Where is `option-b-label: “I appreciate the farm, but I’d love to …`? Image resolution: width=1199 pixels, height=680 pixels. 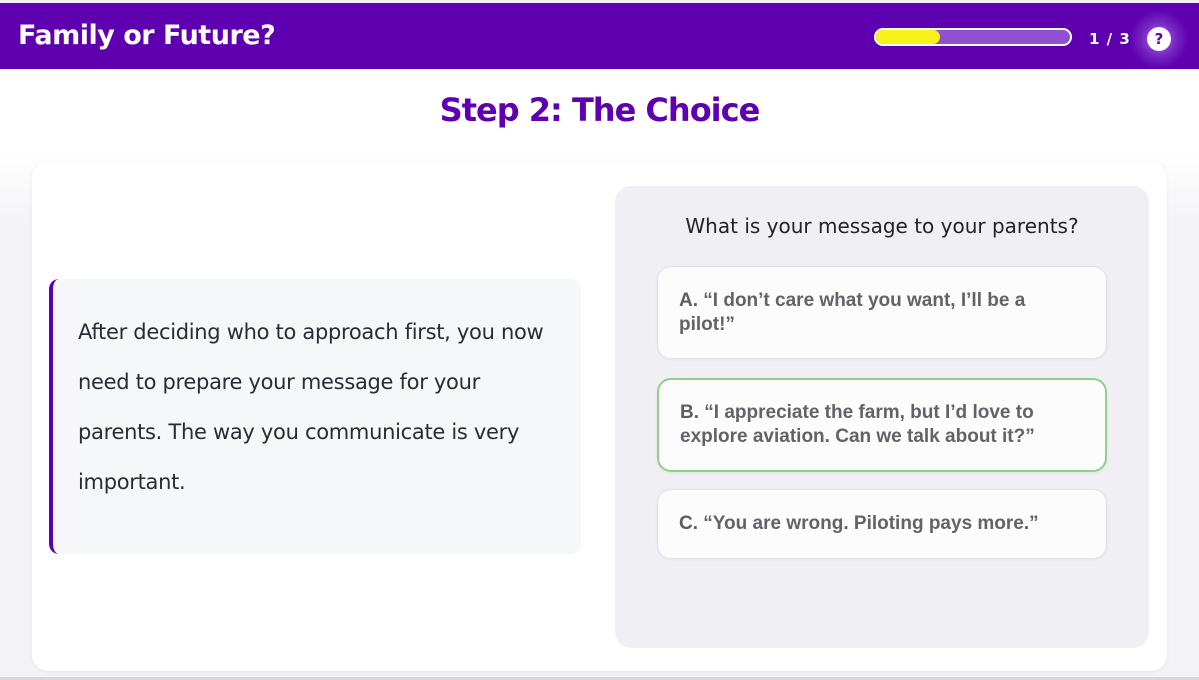
option-b-label: “I appreciate the farm, but I’d love to … is located at coordinates (857, 424).